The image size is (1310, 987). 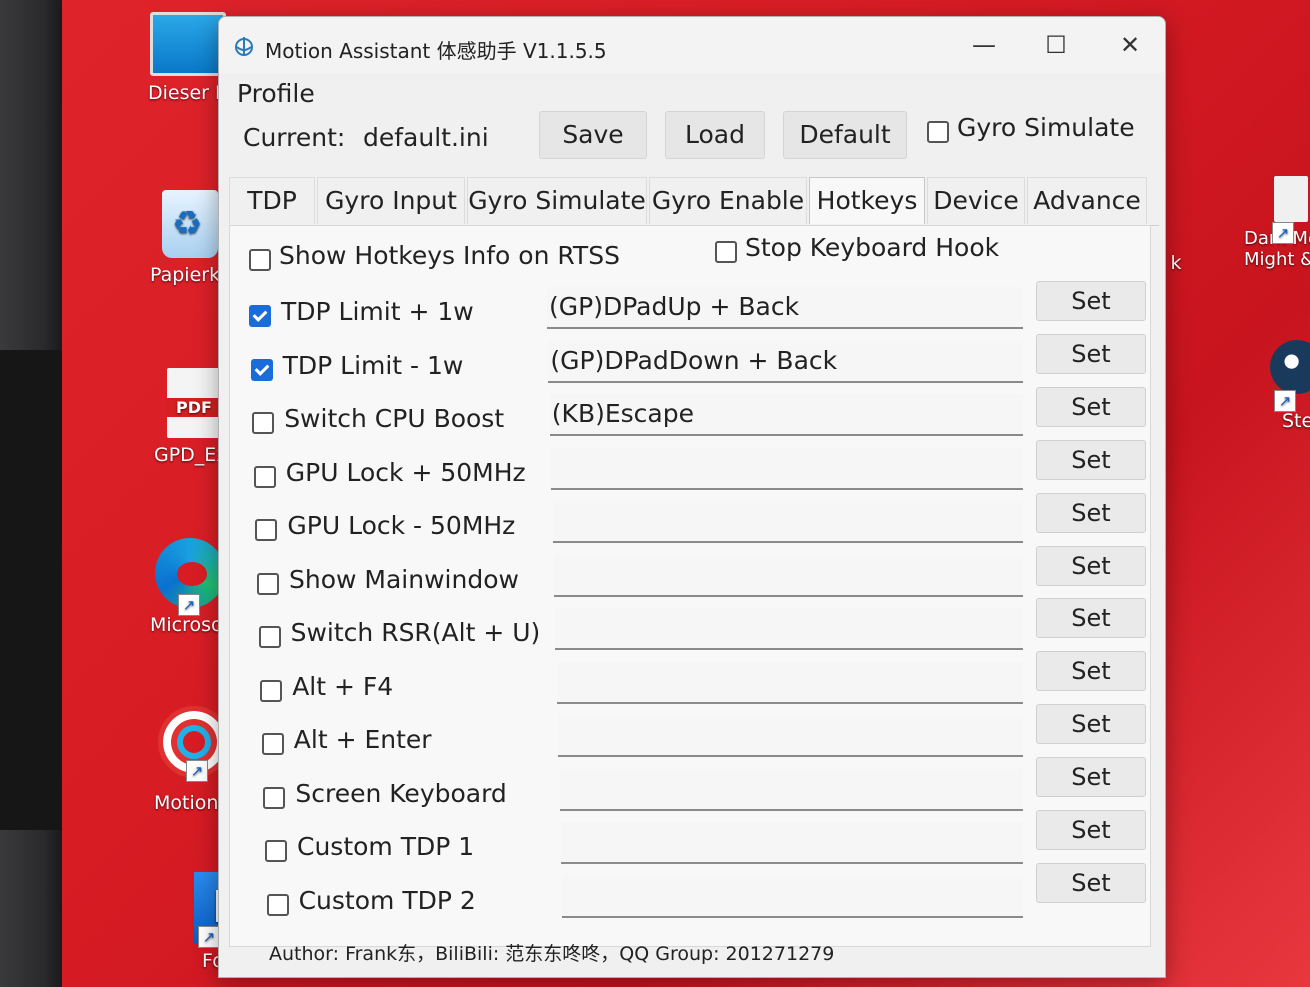 I want to click on stop-keyboard-hook-label: Stop Keyboard Hook, so click(x=872, y=247).